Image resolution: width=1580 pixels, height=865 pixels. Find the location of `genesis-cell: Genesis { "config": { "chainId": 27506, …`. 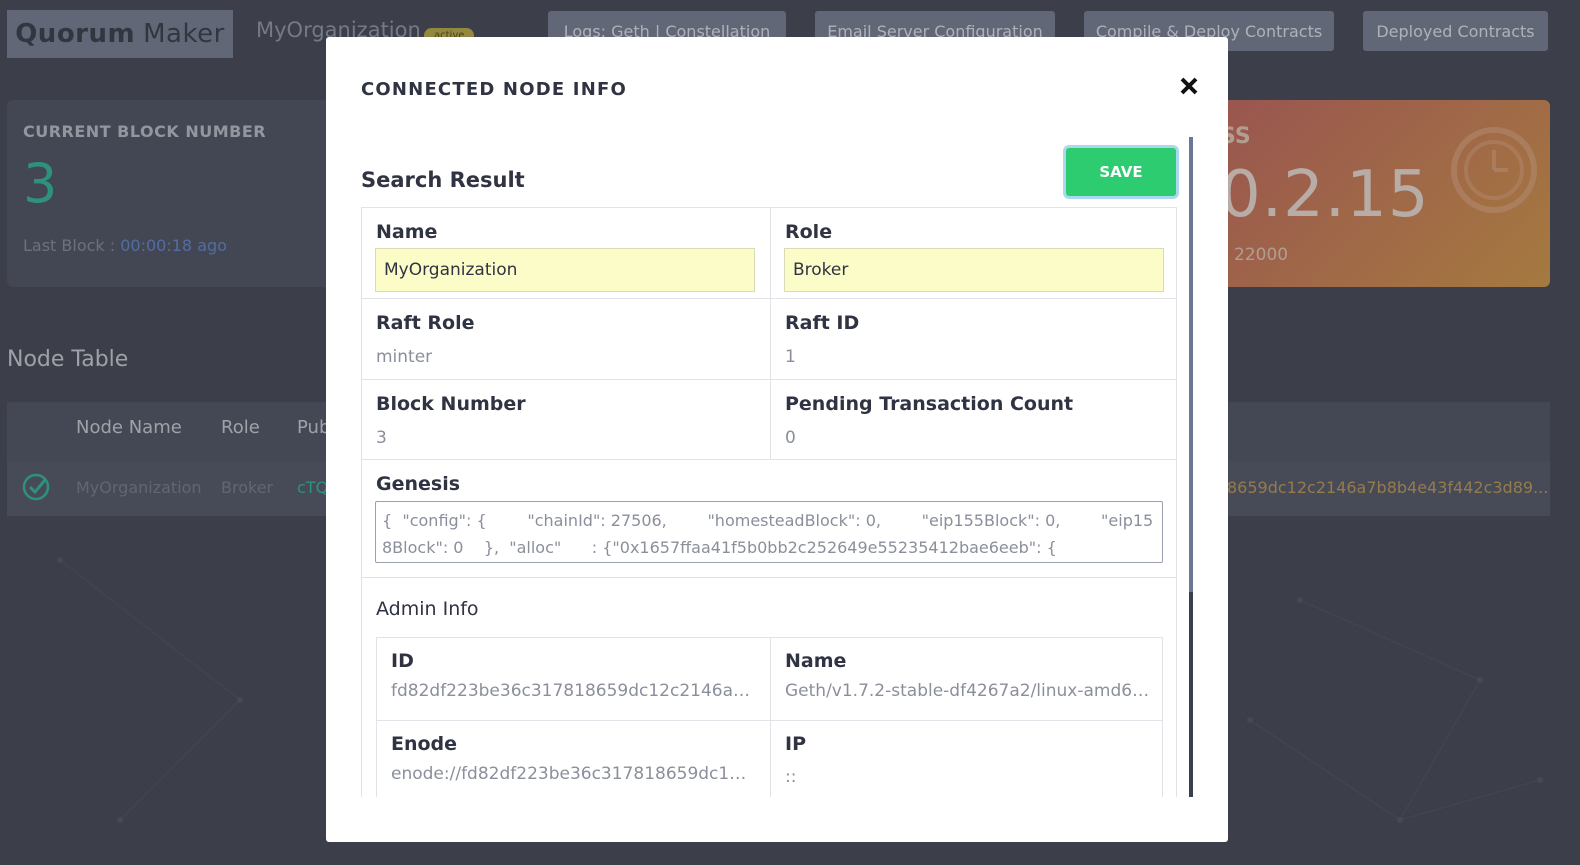

genesis-cell: Genesis { "config": { "chainId": 27506, … is located at coordinates (769, 519).